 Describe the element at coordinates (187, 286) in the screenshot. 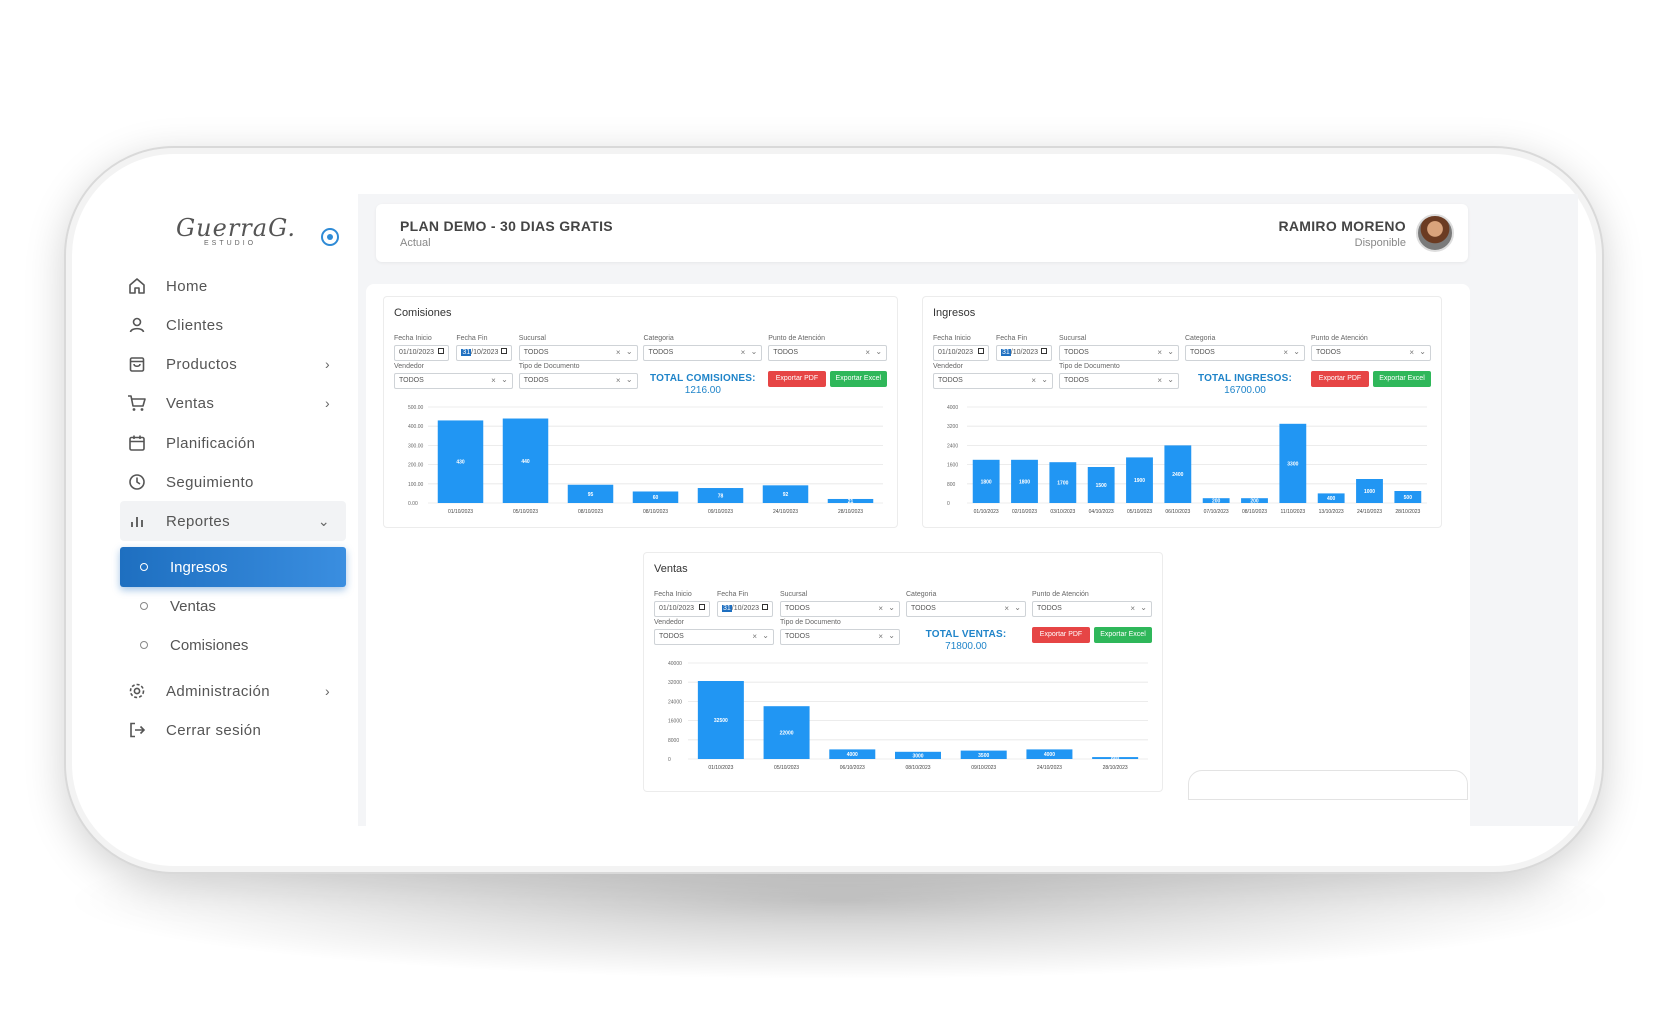

I see `sidebar-item-label: Home` at that location.